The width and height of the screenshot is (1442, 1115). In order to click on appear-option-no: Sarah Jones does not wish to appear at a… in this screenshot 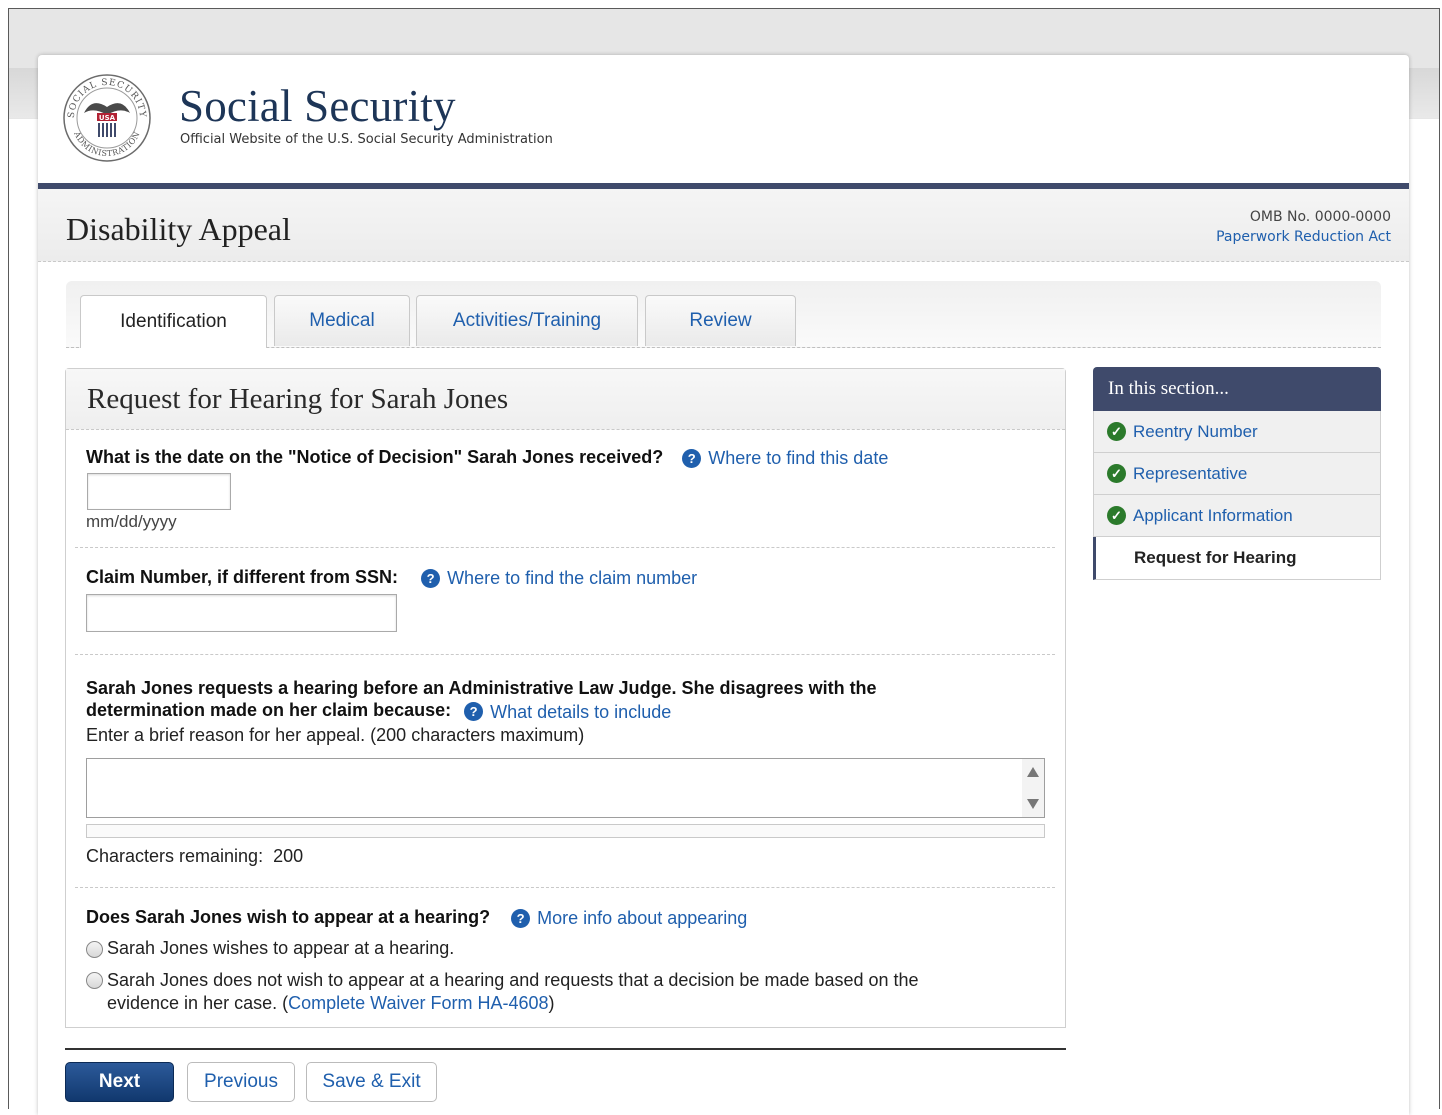, I will do `click(502, 992)`.